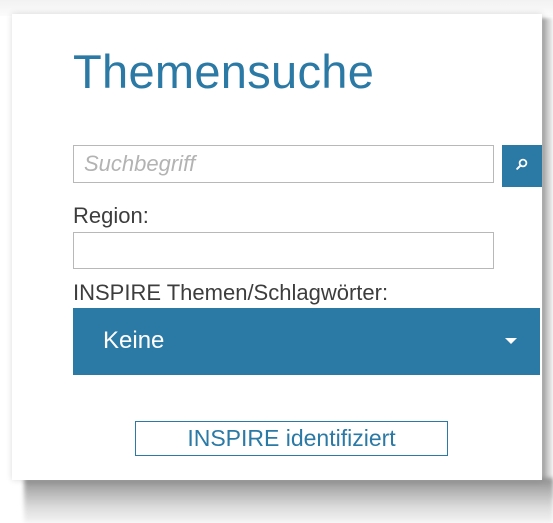 Image resolution: width=553 pixels, height=523 pixels. Describe the element at coordinates (224, 71) in the screenshot. I see `page-title: Themensuche` at that location.